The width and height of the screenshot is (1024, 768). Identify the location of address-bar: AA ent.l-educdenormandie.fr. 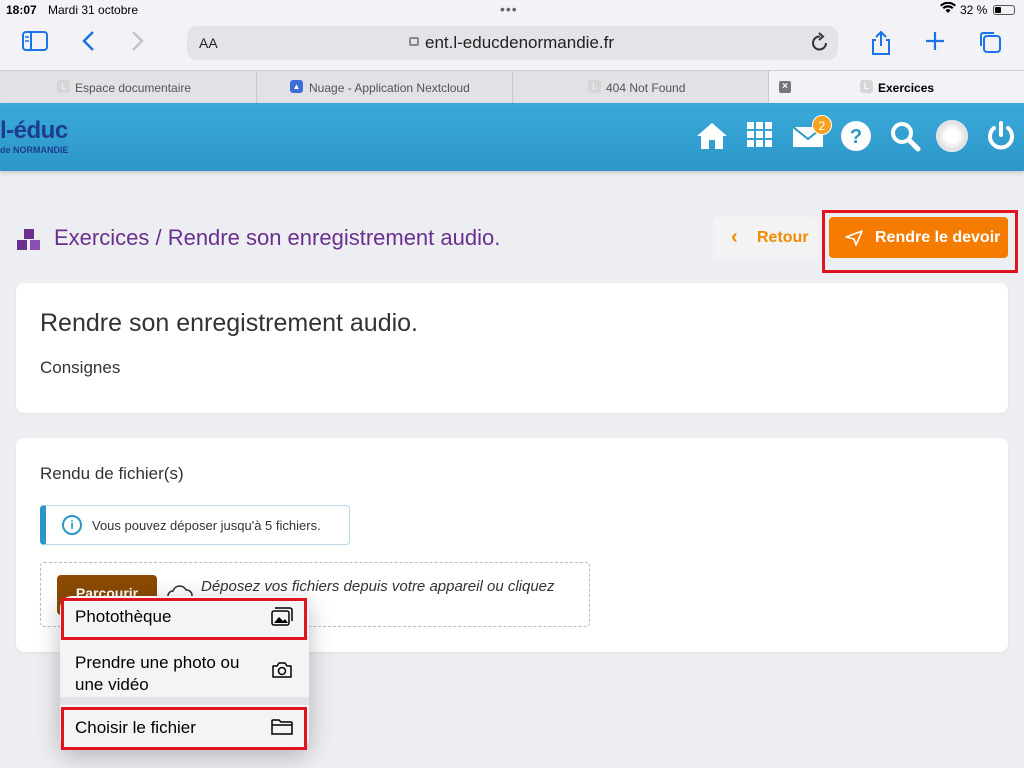
(512, 43).